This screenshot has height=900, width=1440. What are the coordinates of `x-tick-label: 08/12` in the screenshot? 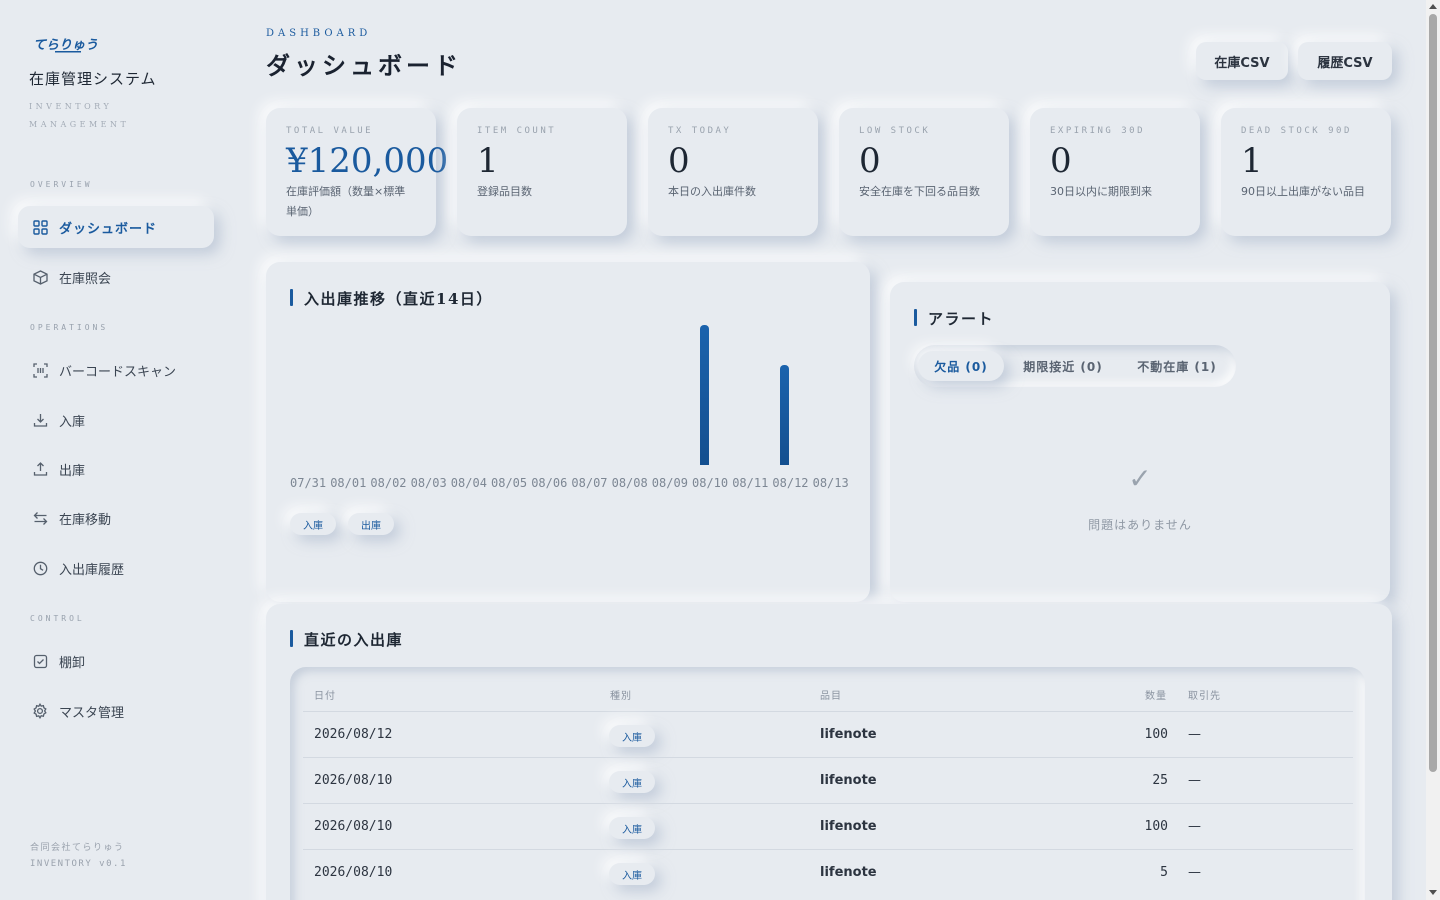 It's located at (790, 483).